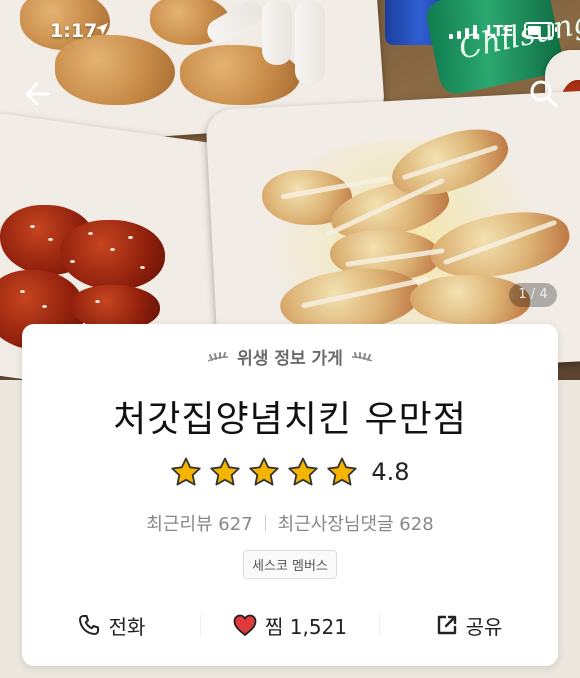 Image resolution: width=580 pixels, height=678 pixels. What do you see at coordinates (245, 625) in the screenshot?
I see `heart-icon` at bounding box center [245, 625].